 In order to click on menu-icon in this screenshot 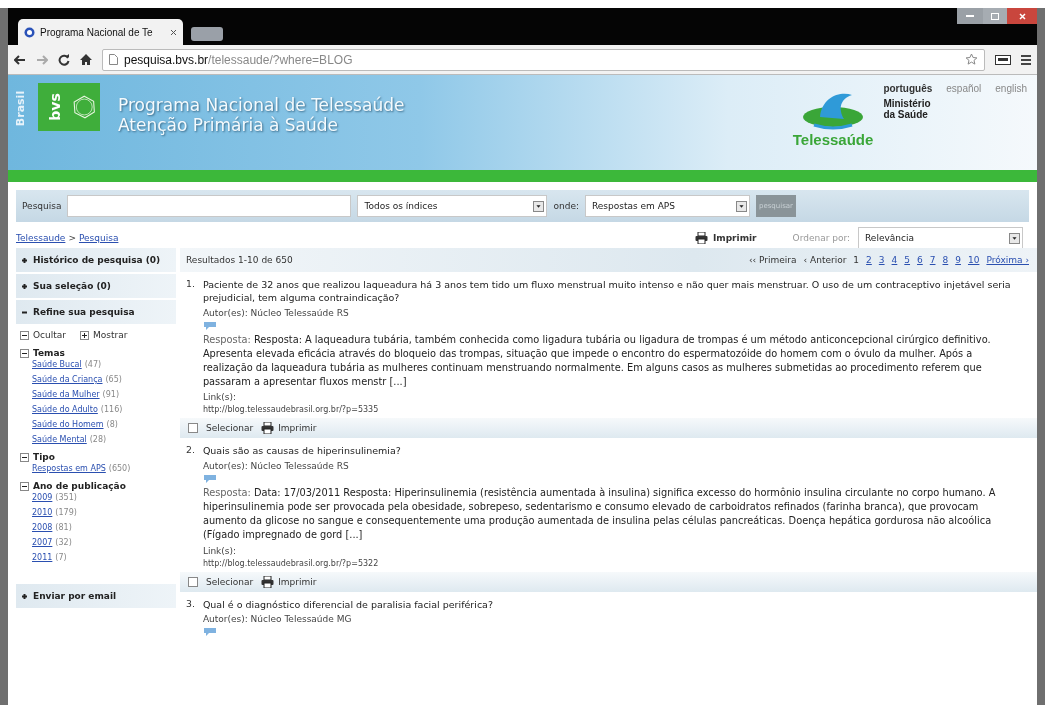, I will do `click(1026, 59)`.